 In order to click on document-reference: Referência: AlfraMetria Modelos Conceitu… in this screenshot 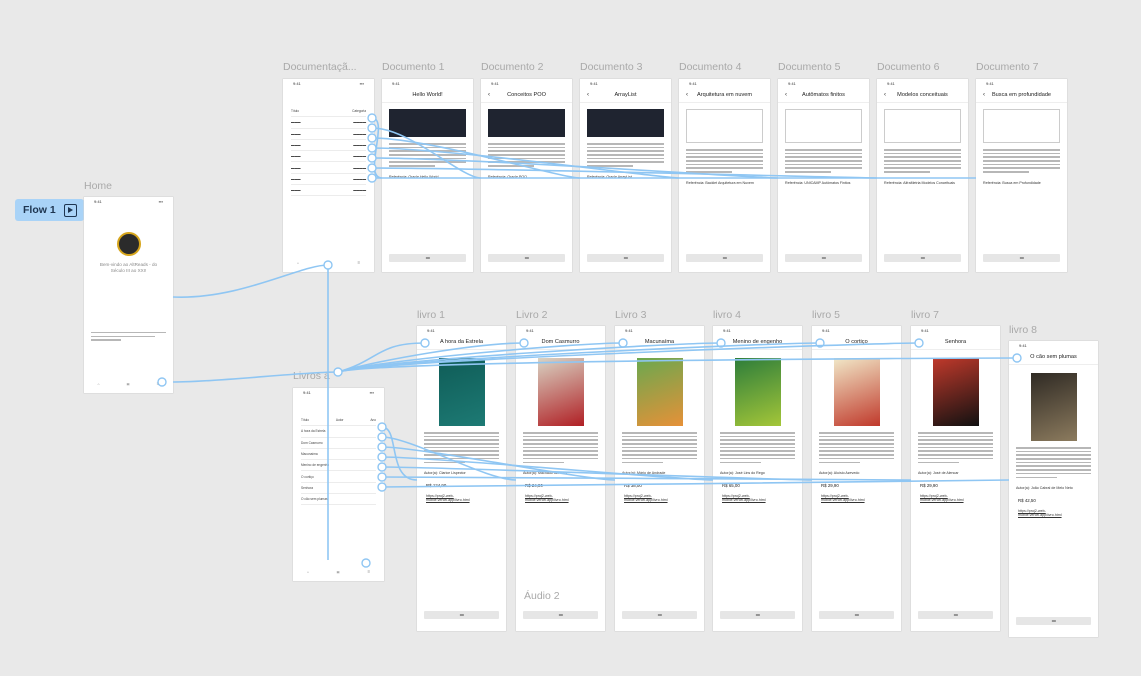, I will do `click(922, 183)`.